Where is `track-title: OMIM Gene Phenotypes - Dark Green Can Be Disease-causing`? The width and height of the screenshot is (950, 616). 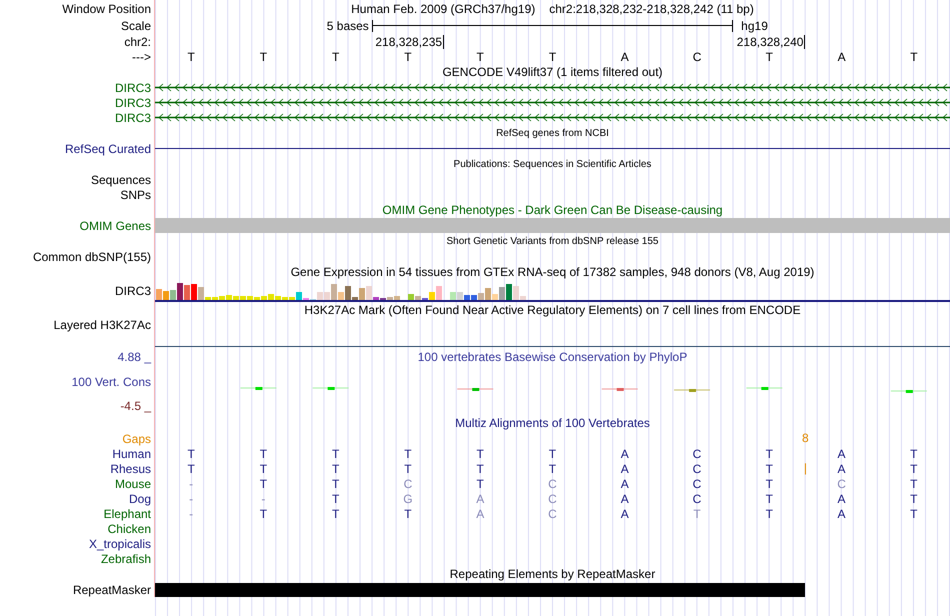 track-title: OMIM Gene Phenotypes - Dark Green Can Be Disease-causing is located at coordinates (552, 210).